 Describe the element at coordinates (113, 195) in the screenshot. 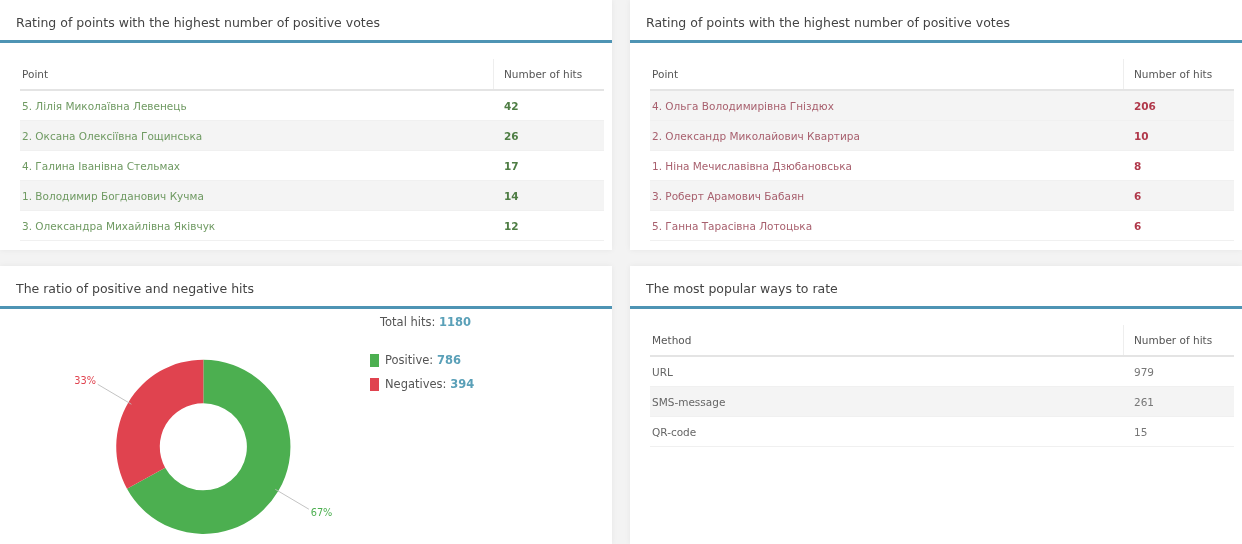

I see `table-cell-text: 1. Володимир Богданович Кучма` at that location.